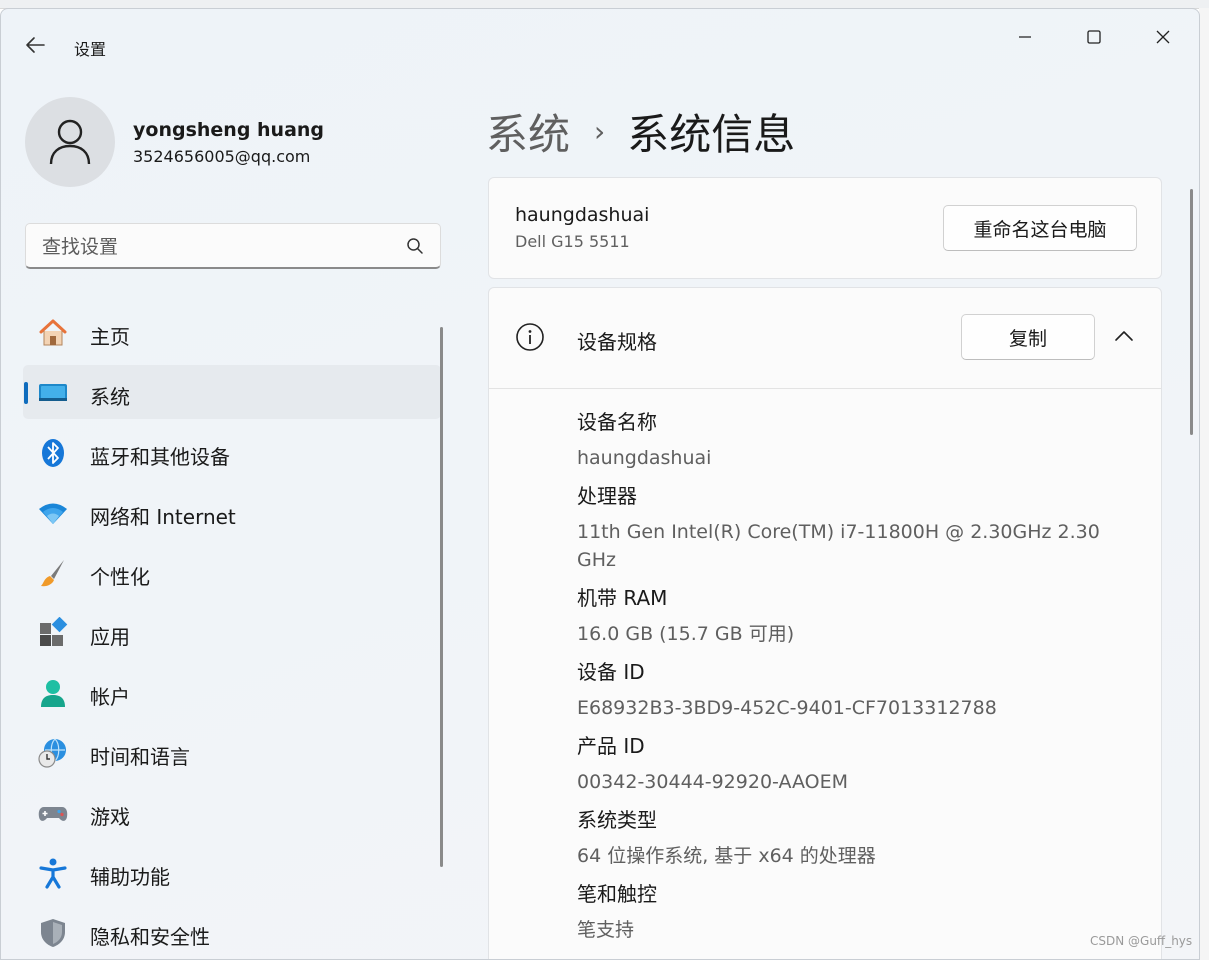 This screenshot has width=1209, height=960. What do you see at coordinates (1124, 336) in the screenshot?
I see `chevron-up-icon` at bounding box center [1124, 336].